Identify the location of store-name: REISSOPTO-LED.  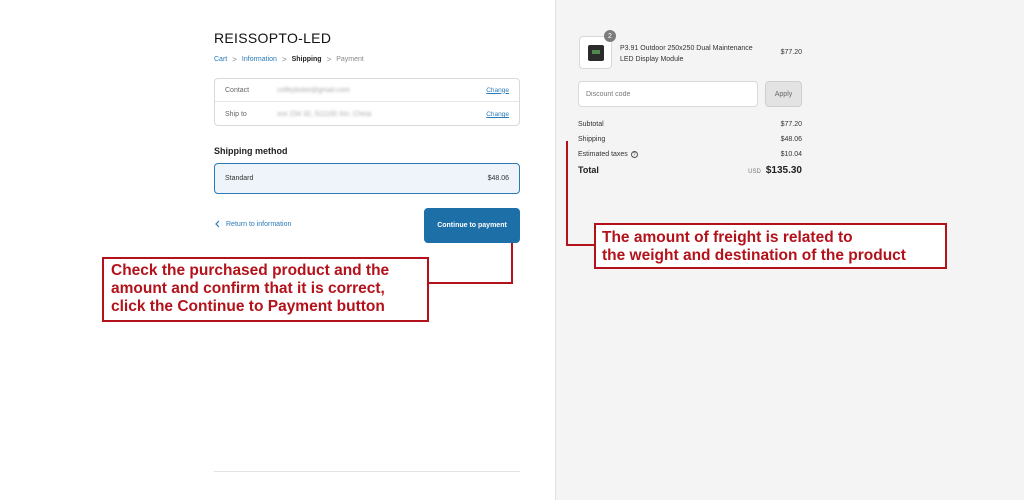
(272, 38).